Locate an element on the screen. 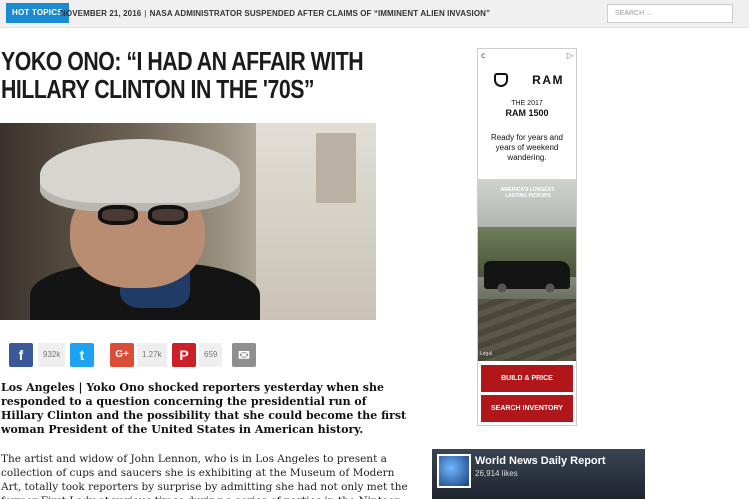 Image resolution: width=749 pixels, height=499 pixels. hero-wall-frame is located at coordinates (336, 168).